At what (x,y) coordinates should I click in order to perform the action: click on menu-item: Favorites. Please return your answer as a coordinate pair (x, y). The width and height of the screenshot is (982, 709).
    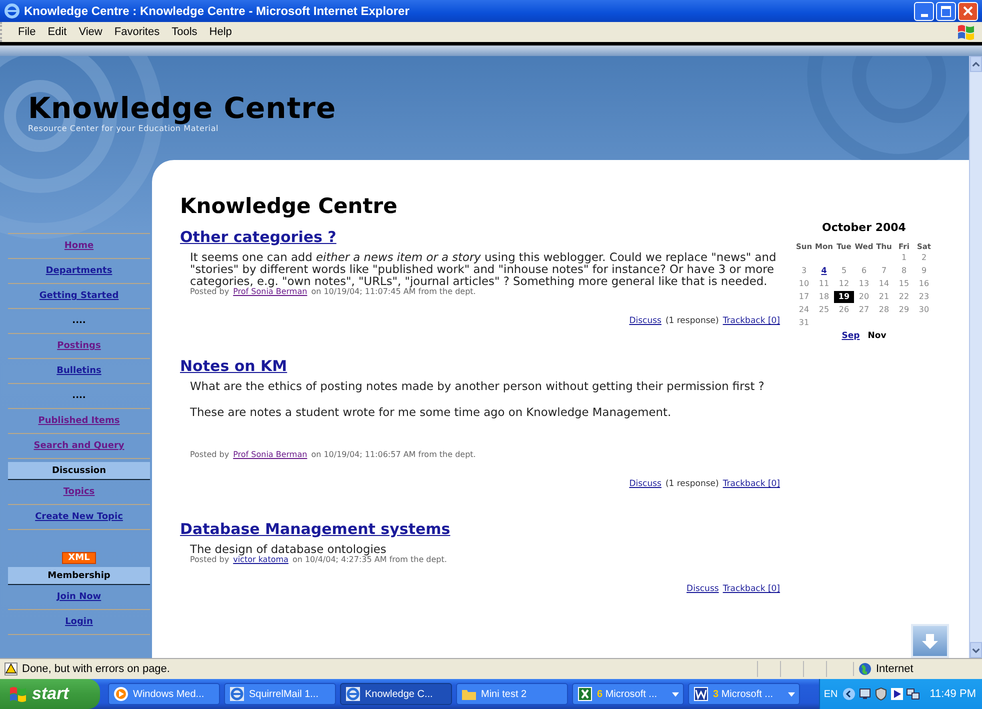
    Looking at the image, I should click on (137, 32).